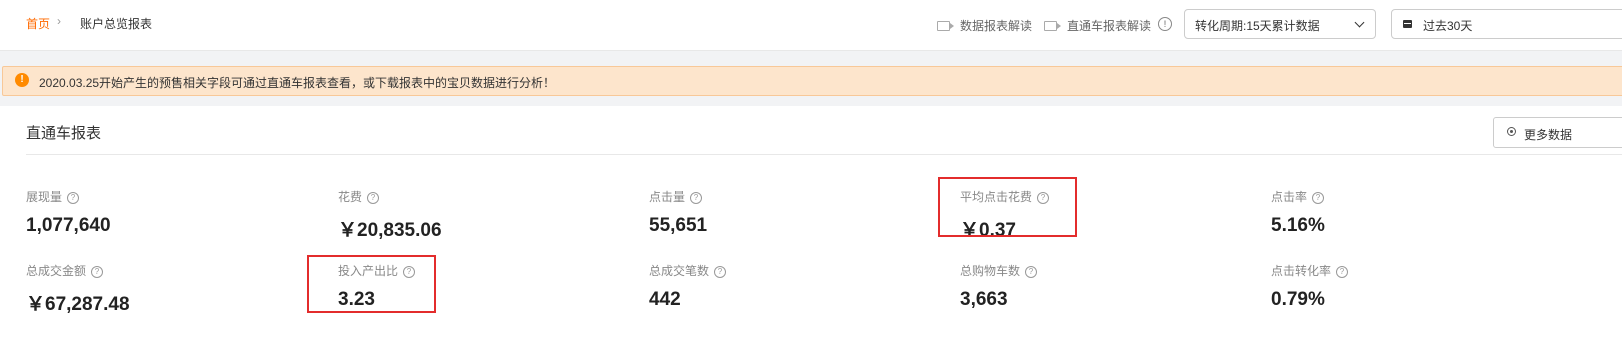  I want to click on metric-value: 3,663, so click(984, 299).